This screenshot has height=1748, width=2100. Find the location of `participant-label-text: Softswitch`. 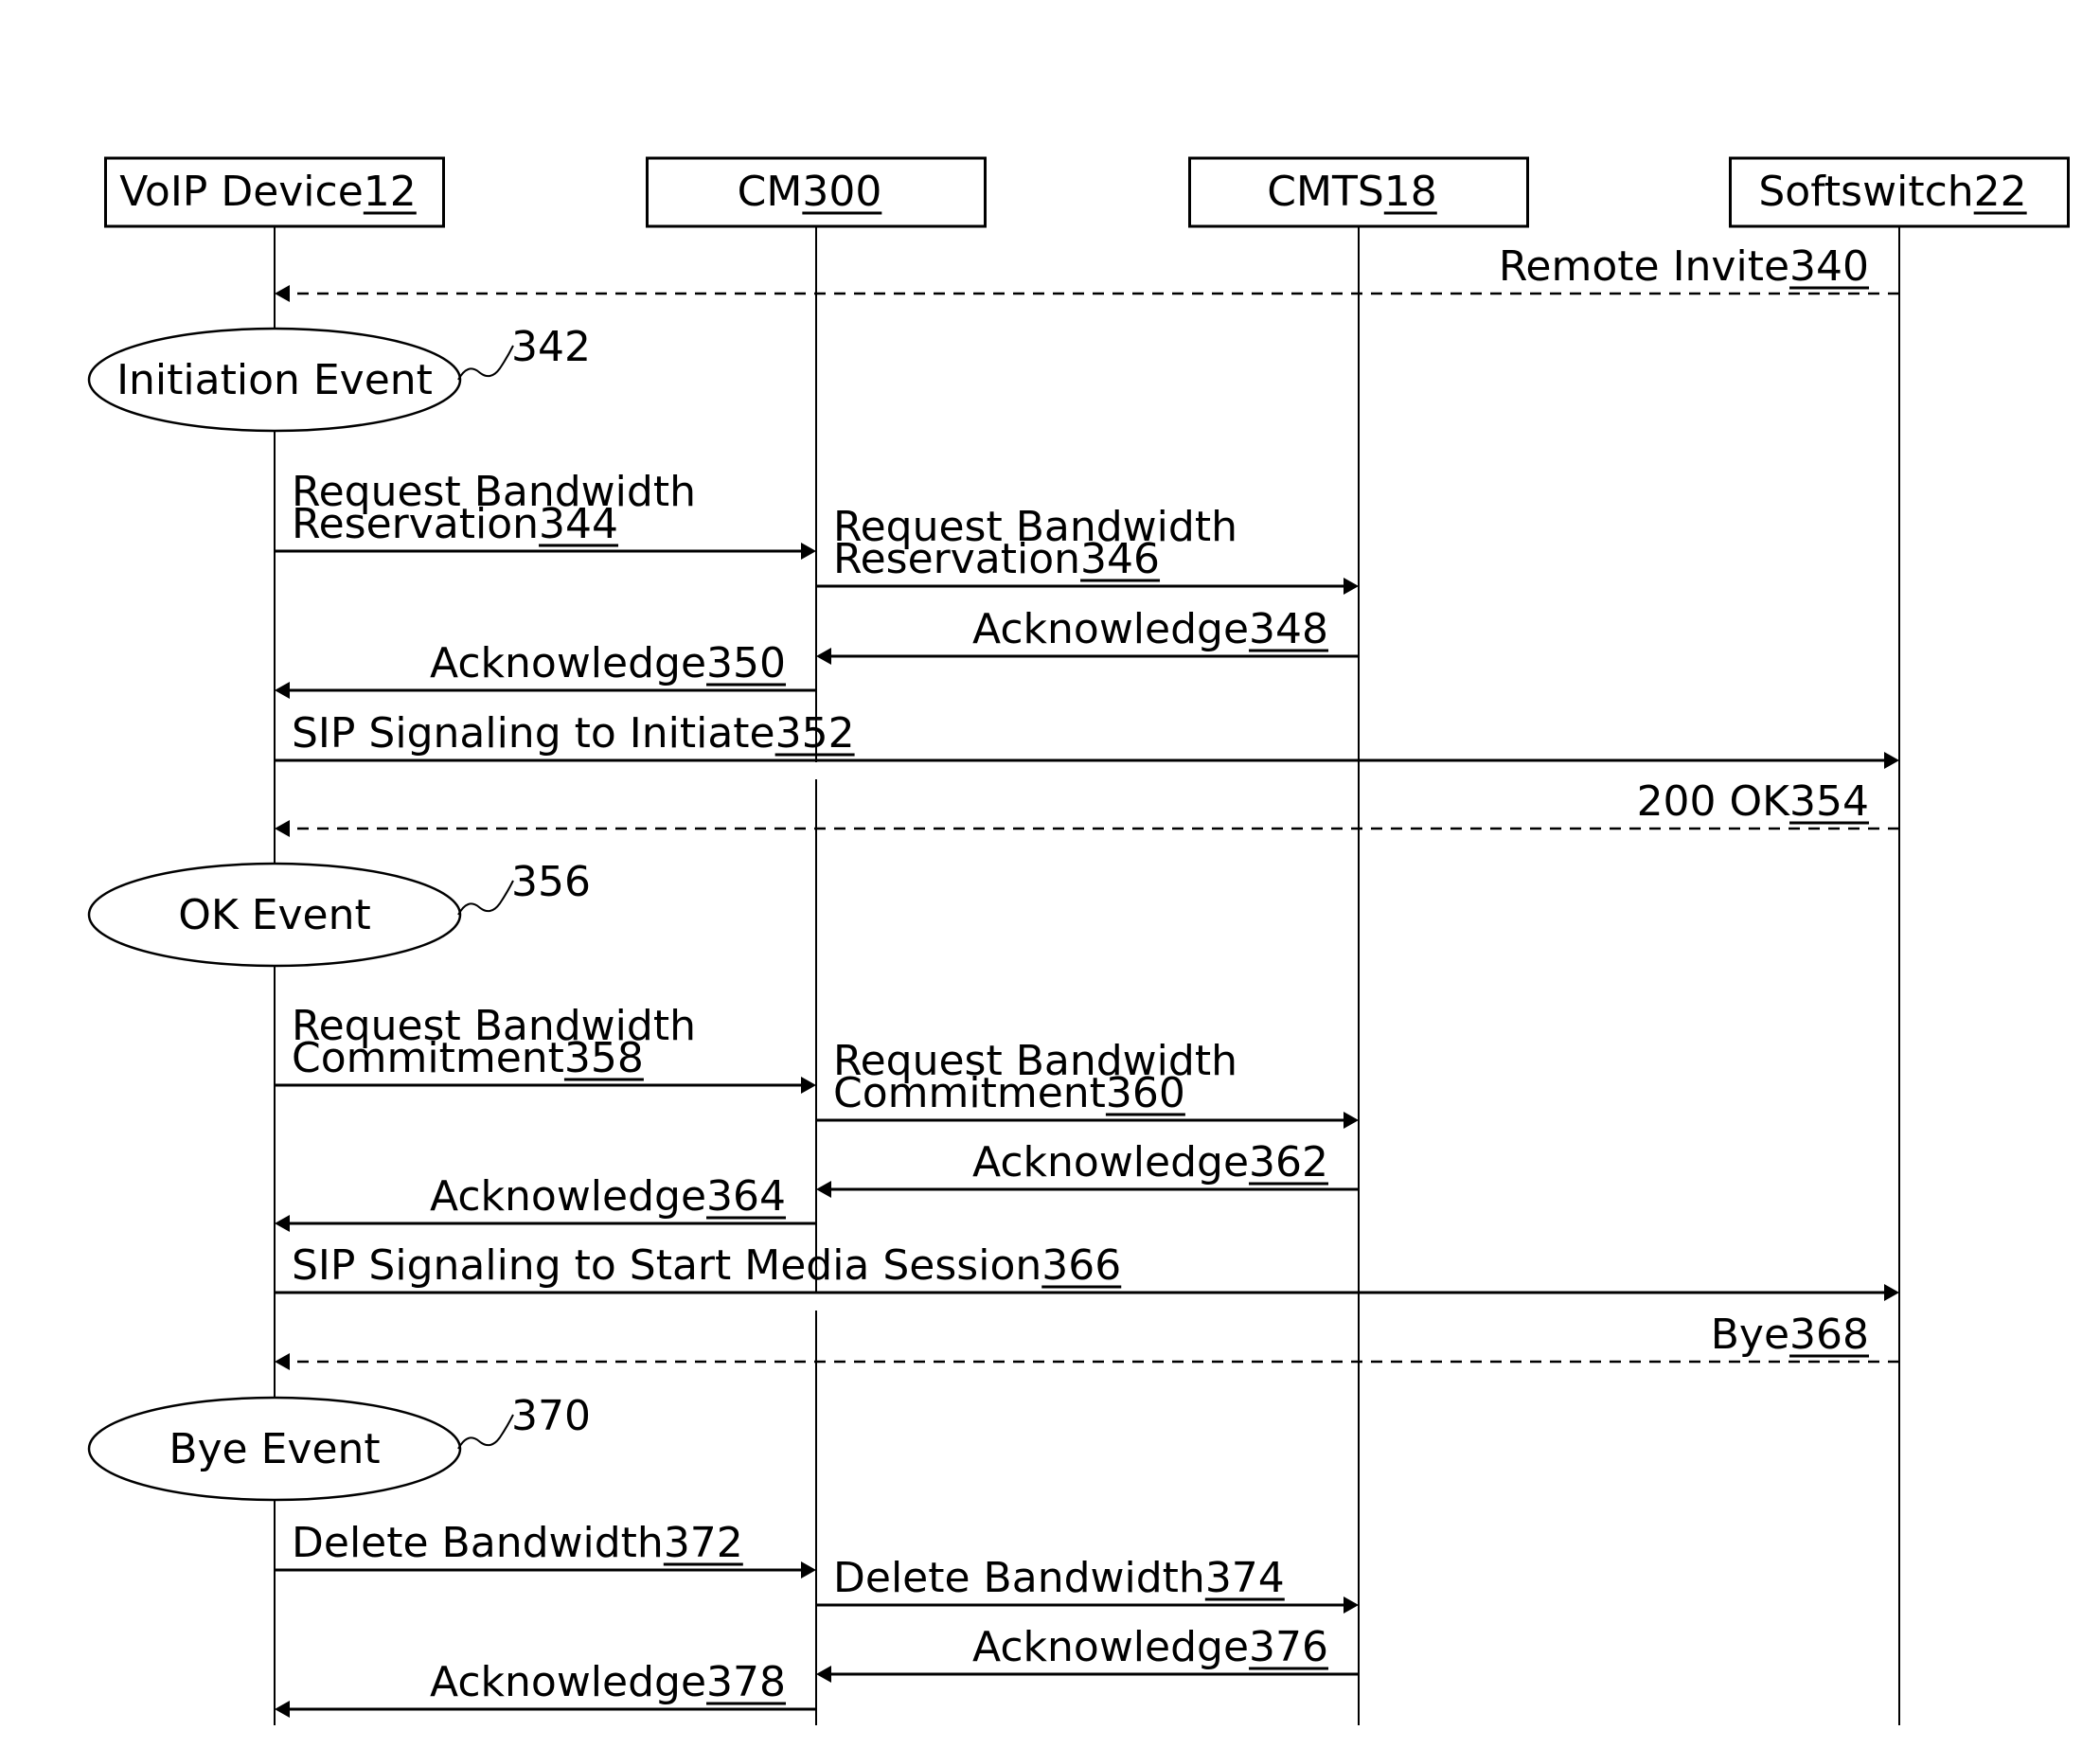

participant-label-text: Softswitch is located at coordinates (1865, 192).